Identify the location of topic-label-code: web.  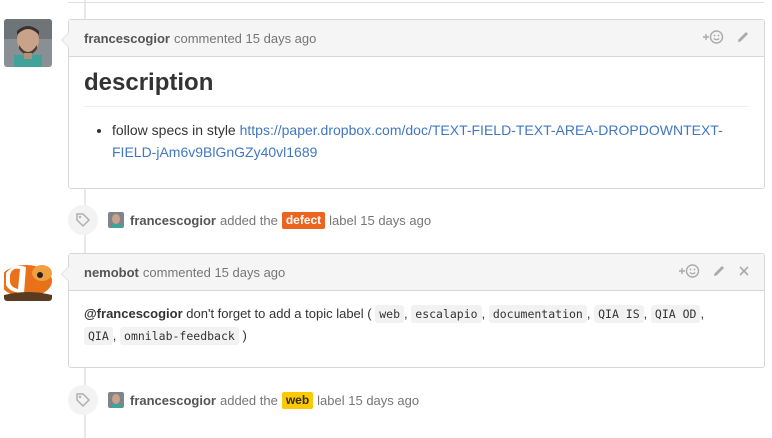
(390, 314).